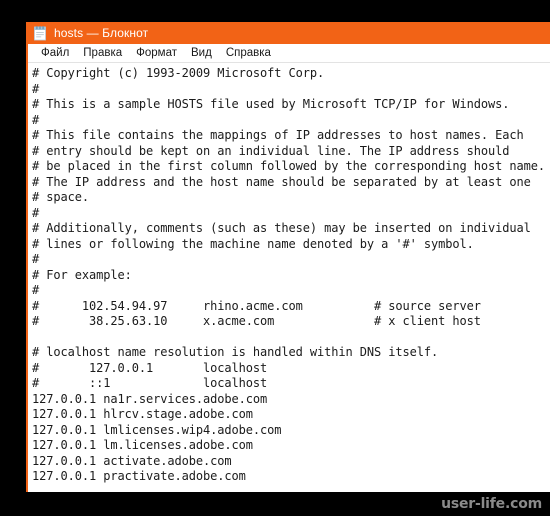 Image resolution: width=550 pixels, height=516 pixels. I want to click on window-title: hosts — Блокнот, so click(101, 33).